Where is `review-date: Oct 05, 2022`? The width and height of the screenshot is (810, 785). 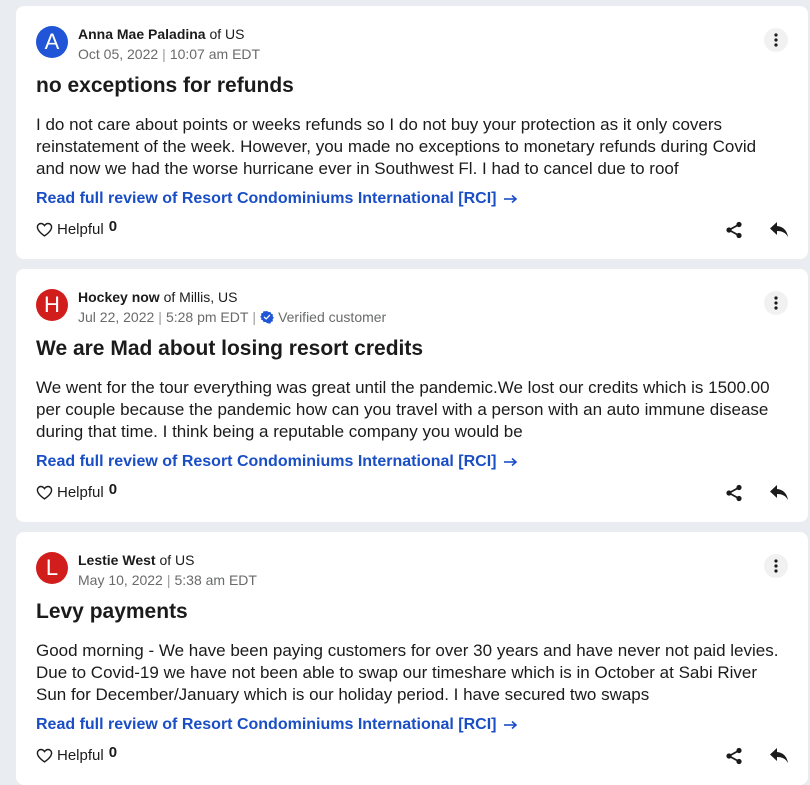 review-date: Oct 05, 2022 is located at coordinates (118, 54).